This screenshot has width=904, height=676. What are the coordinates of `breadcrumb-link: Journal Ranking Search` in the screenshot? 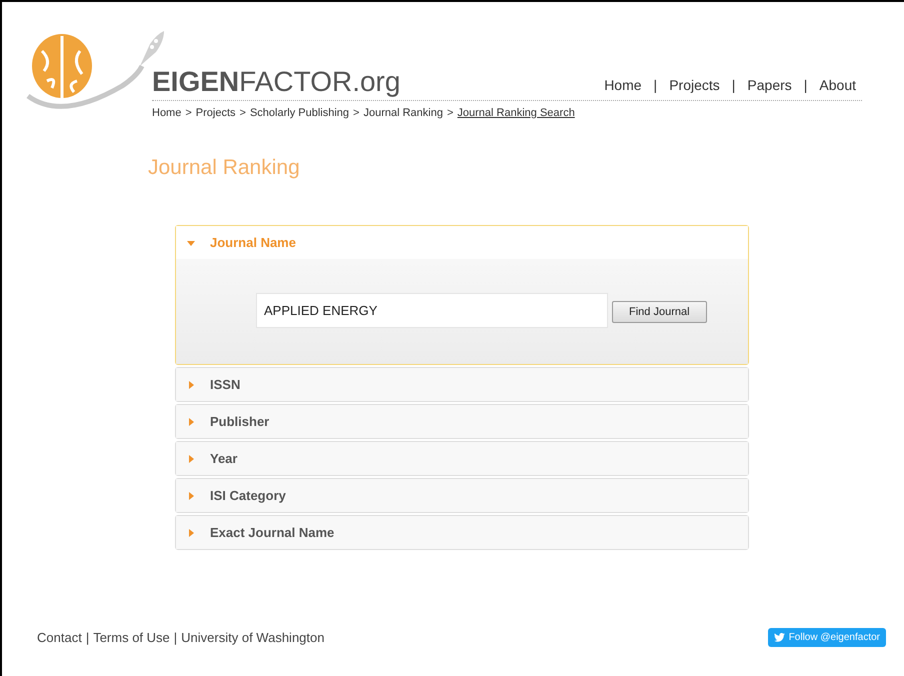 It's located at (516, 113).